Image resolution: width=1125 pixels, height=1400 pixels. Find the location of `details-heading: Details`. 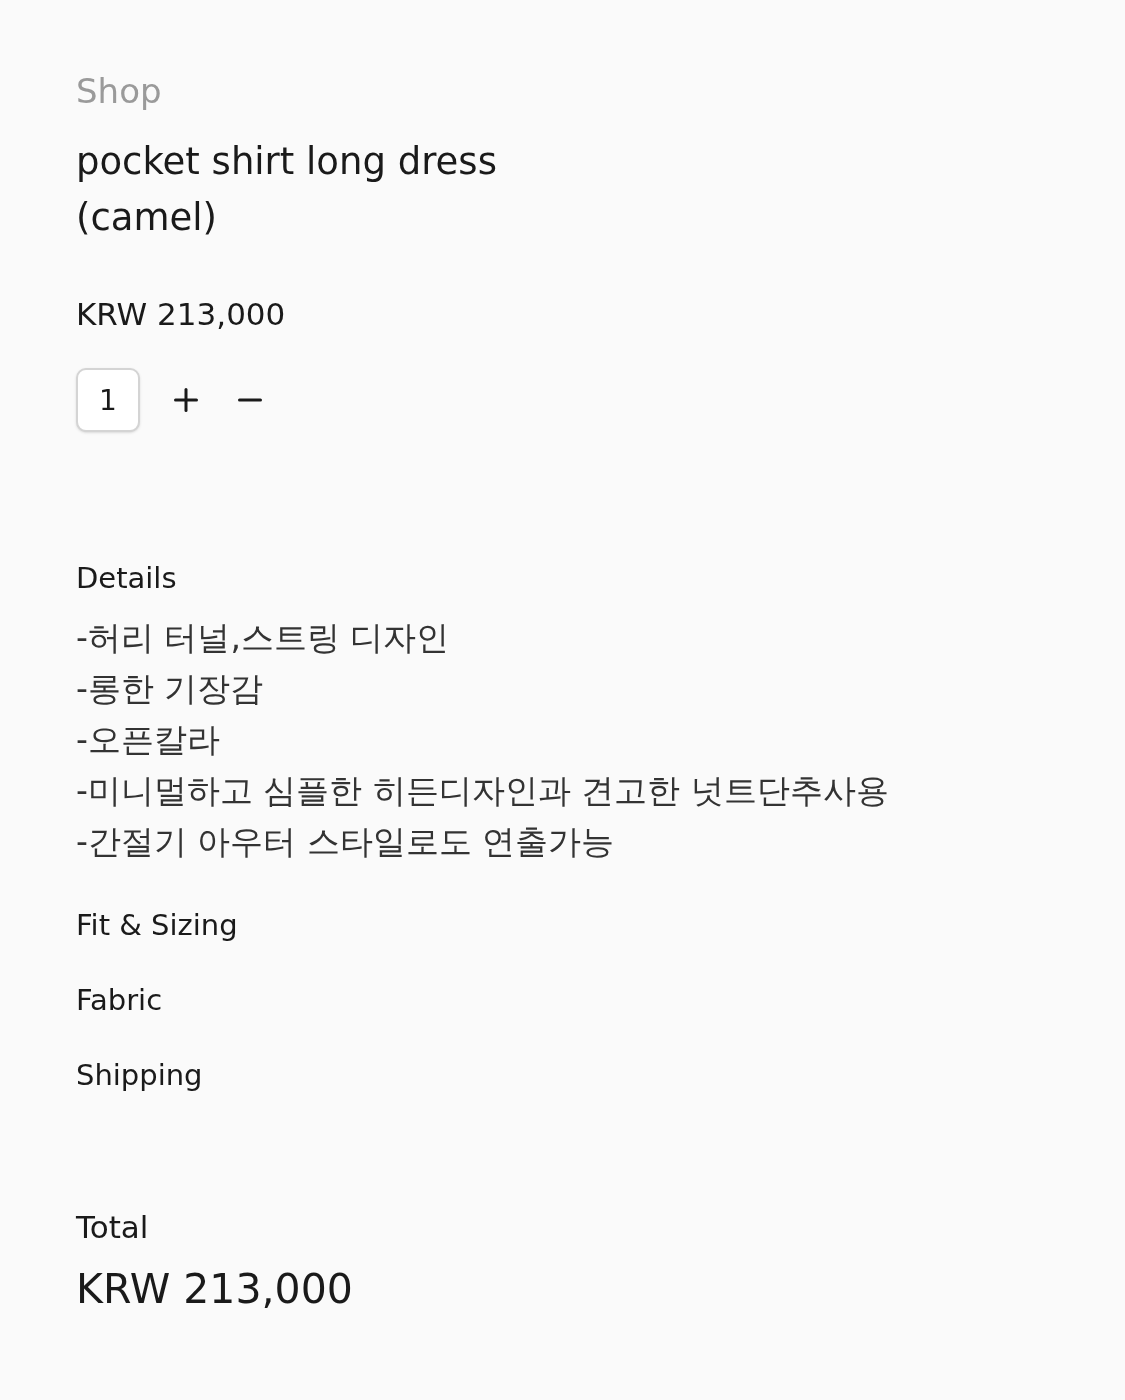

details-heading: Details is located at coordinates (600, 578).